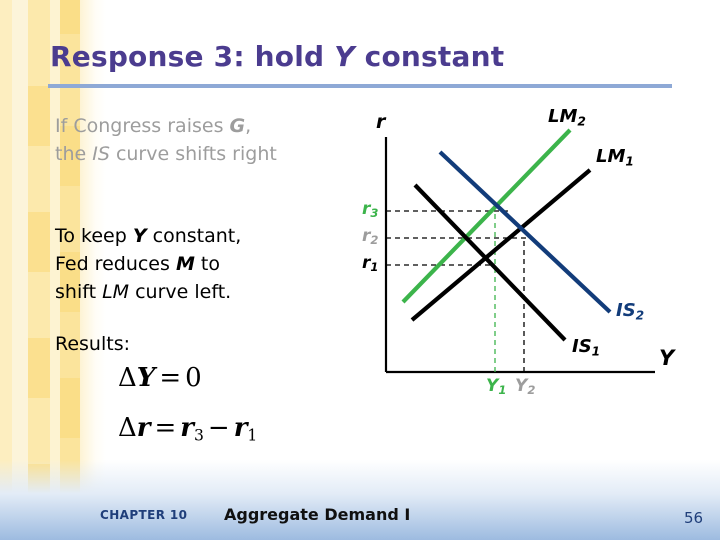  Describe the element at coordinates (374, 213) in the screenshot. I see `y-tick-subscript: 3` at that location.